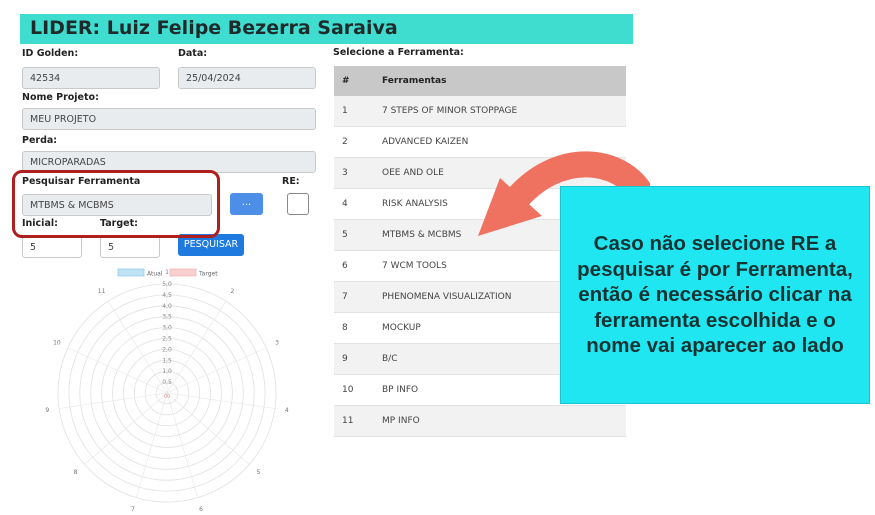 The image size is (875, 515). I want to click on row-number: 11, so click(348, 421).